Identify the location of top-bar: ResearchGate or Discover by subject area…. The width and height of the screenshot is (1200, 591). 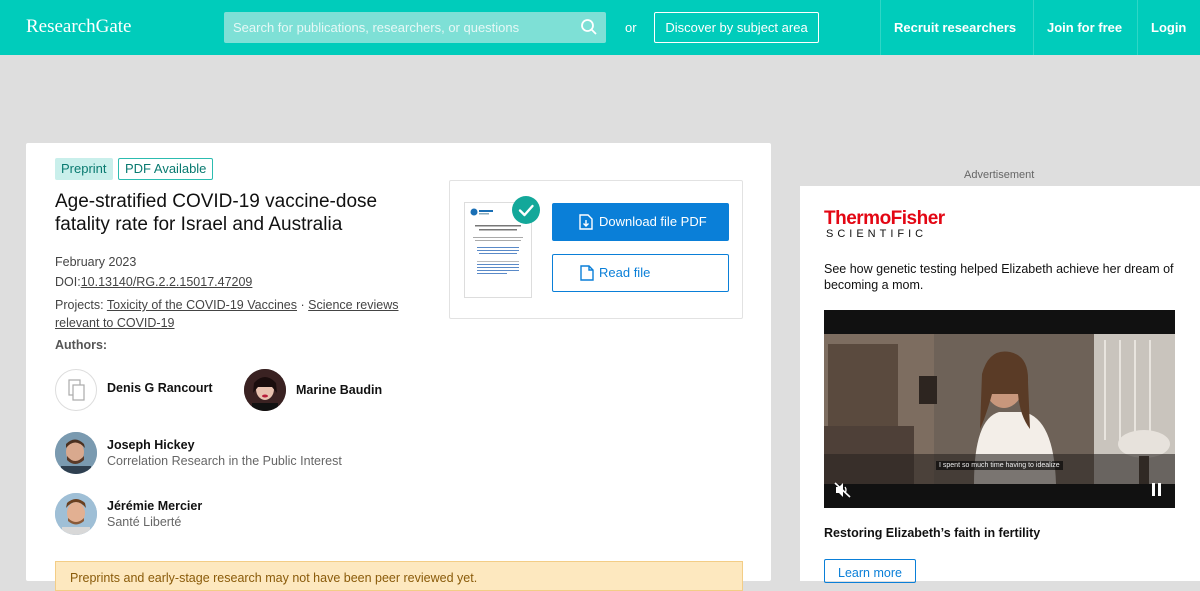
(600, 27).